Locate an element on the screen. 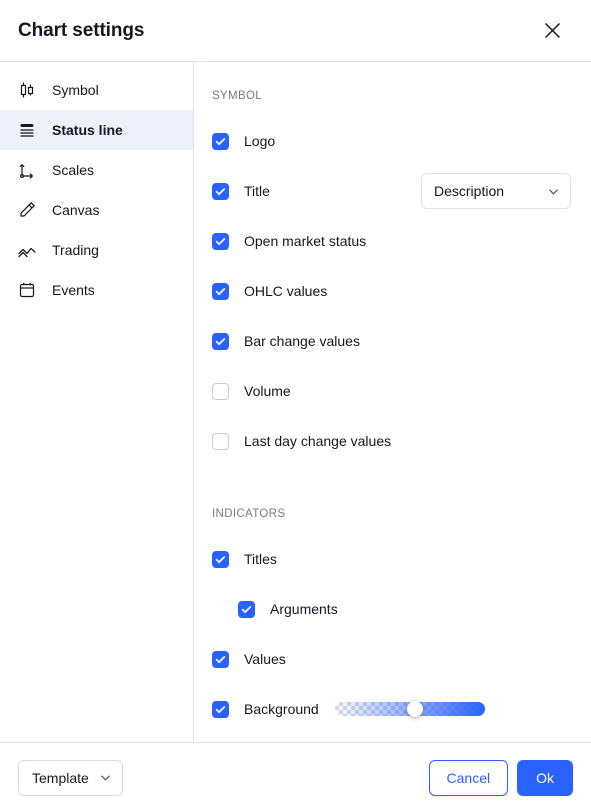 The height and width of the screenshot is (812, 591). checkbox-background is located at coordinates (220, 709).